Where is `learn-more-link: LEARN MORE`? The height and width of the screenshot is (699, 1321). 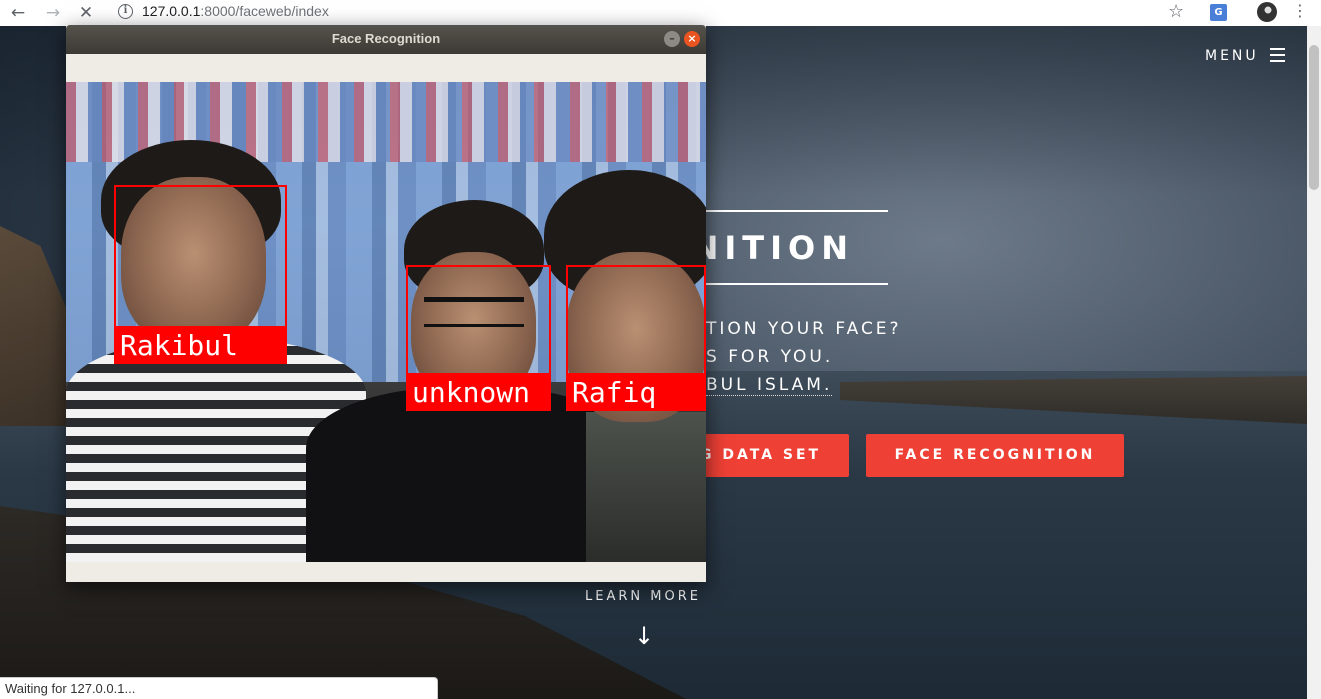 learn-more-link: LEARN MORE is located at coordinates (643, 596).